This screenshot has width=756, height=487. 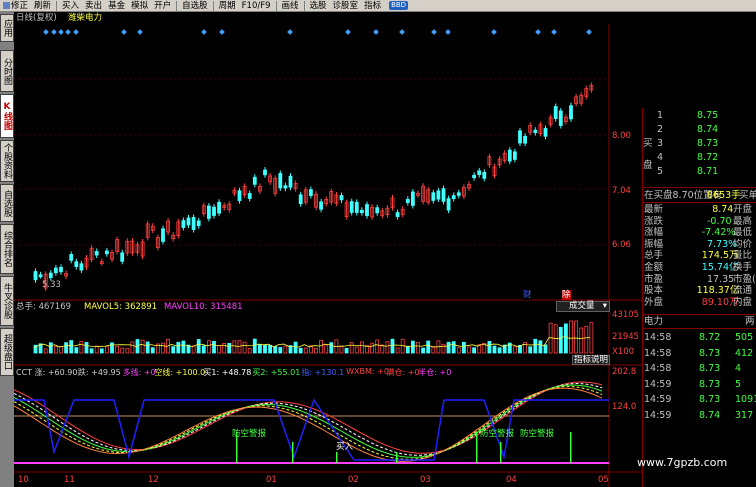 I want to click on indicator-legend-item: 空线: +100.0, so click(x=180, y=372).